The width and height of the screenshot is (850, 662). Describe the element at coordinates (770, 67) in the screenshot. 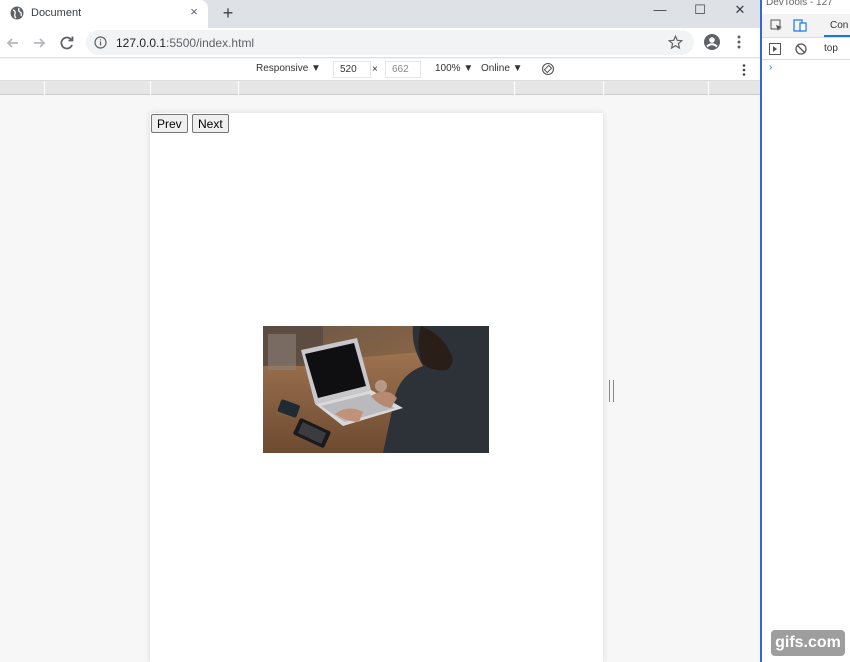

I see `console-prompt: ›` at that location.